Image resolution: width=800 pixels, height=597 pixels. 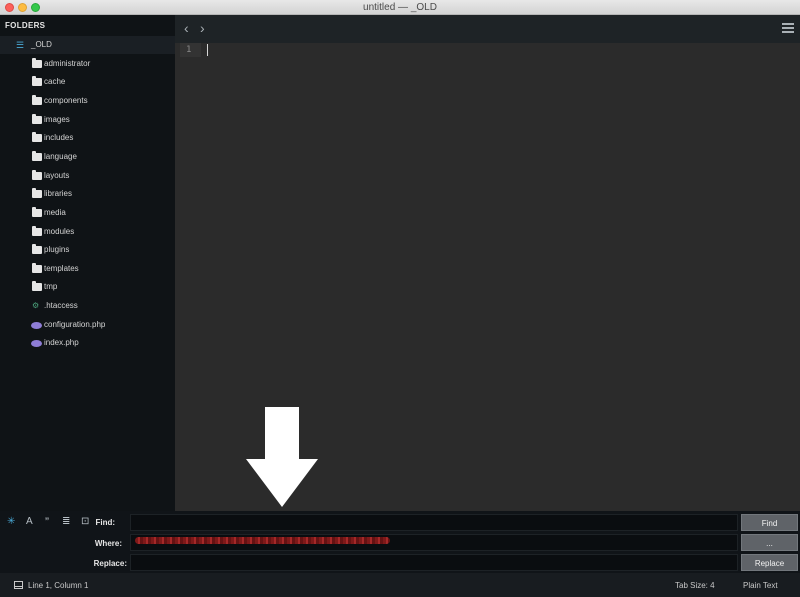 What do you see at coordinates (41, 44) in the screenshot?
I see `sidebar-item-label: _OLD` at bounding box center [41, 44].